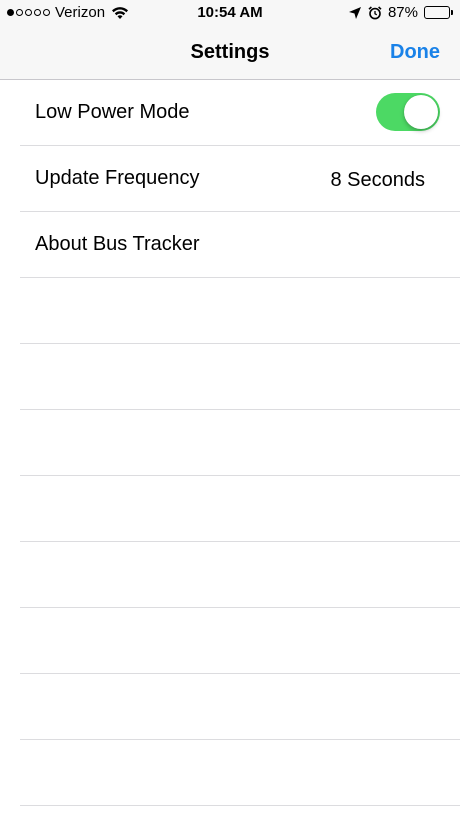 This screenshot has width=460, height=818. What do you see at coordinates (355, 13) in the screenshot?
I see `location-arrow-icon` at bounding box center [355, 13].